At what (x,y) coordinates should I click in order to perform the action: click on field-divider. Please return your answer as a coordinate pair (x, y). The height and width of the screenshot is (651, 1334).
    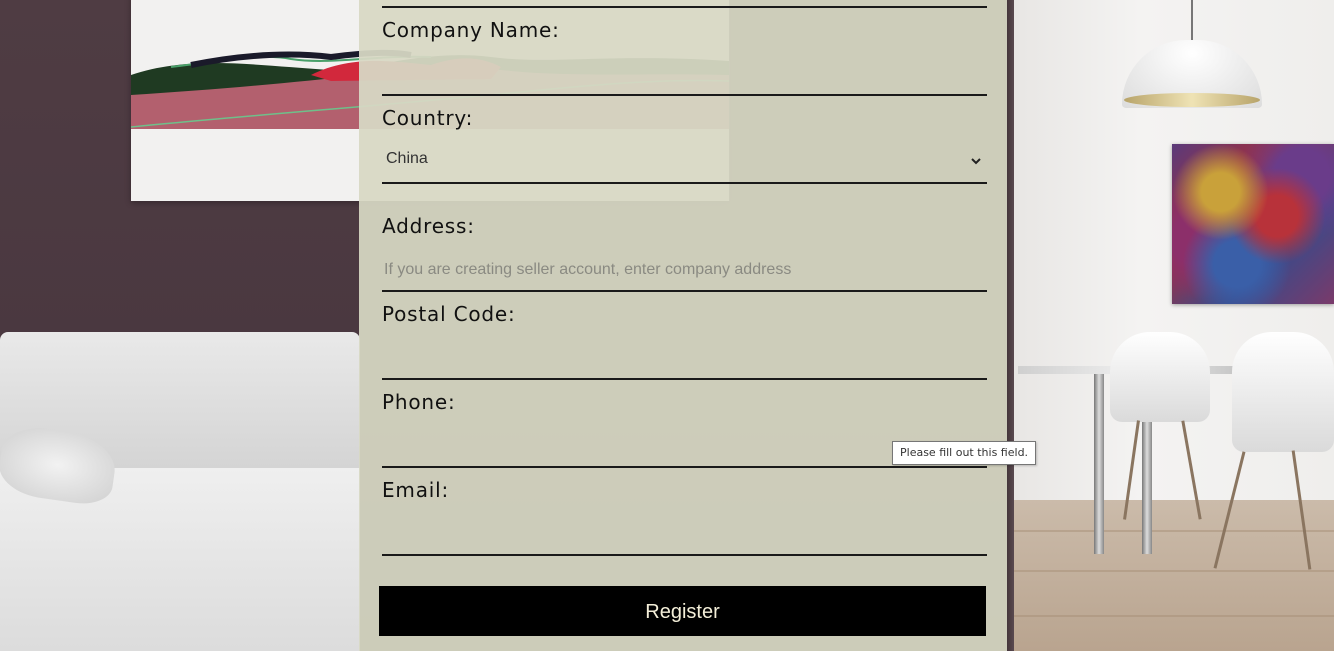
    Looking at the image, I should click on (684, 7).